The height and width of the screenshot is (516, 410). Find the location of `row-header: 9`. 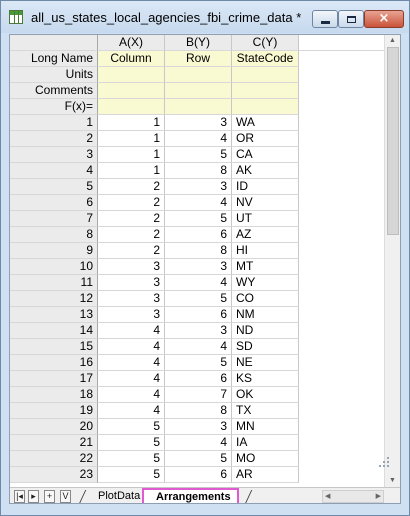

row-header: 9 is located at coordinates (54, 251).